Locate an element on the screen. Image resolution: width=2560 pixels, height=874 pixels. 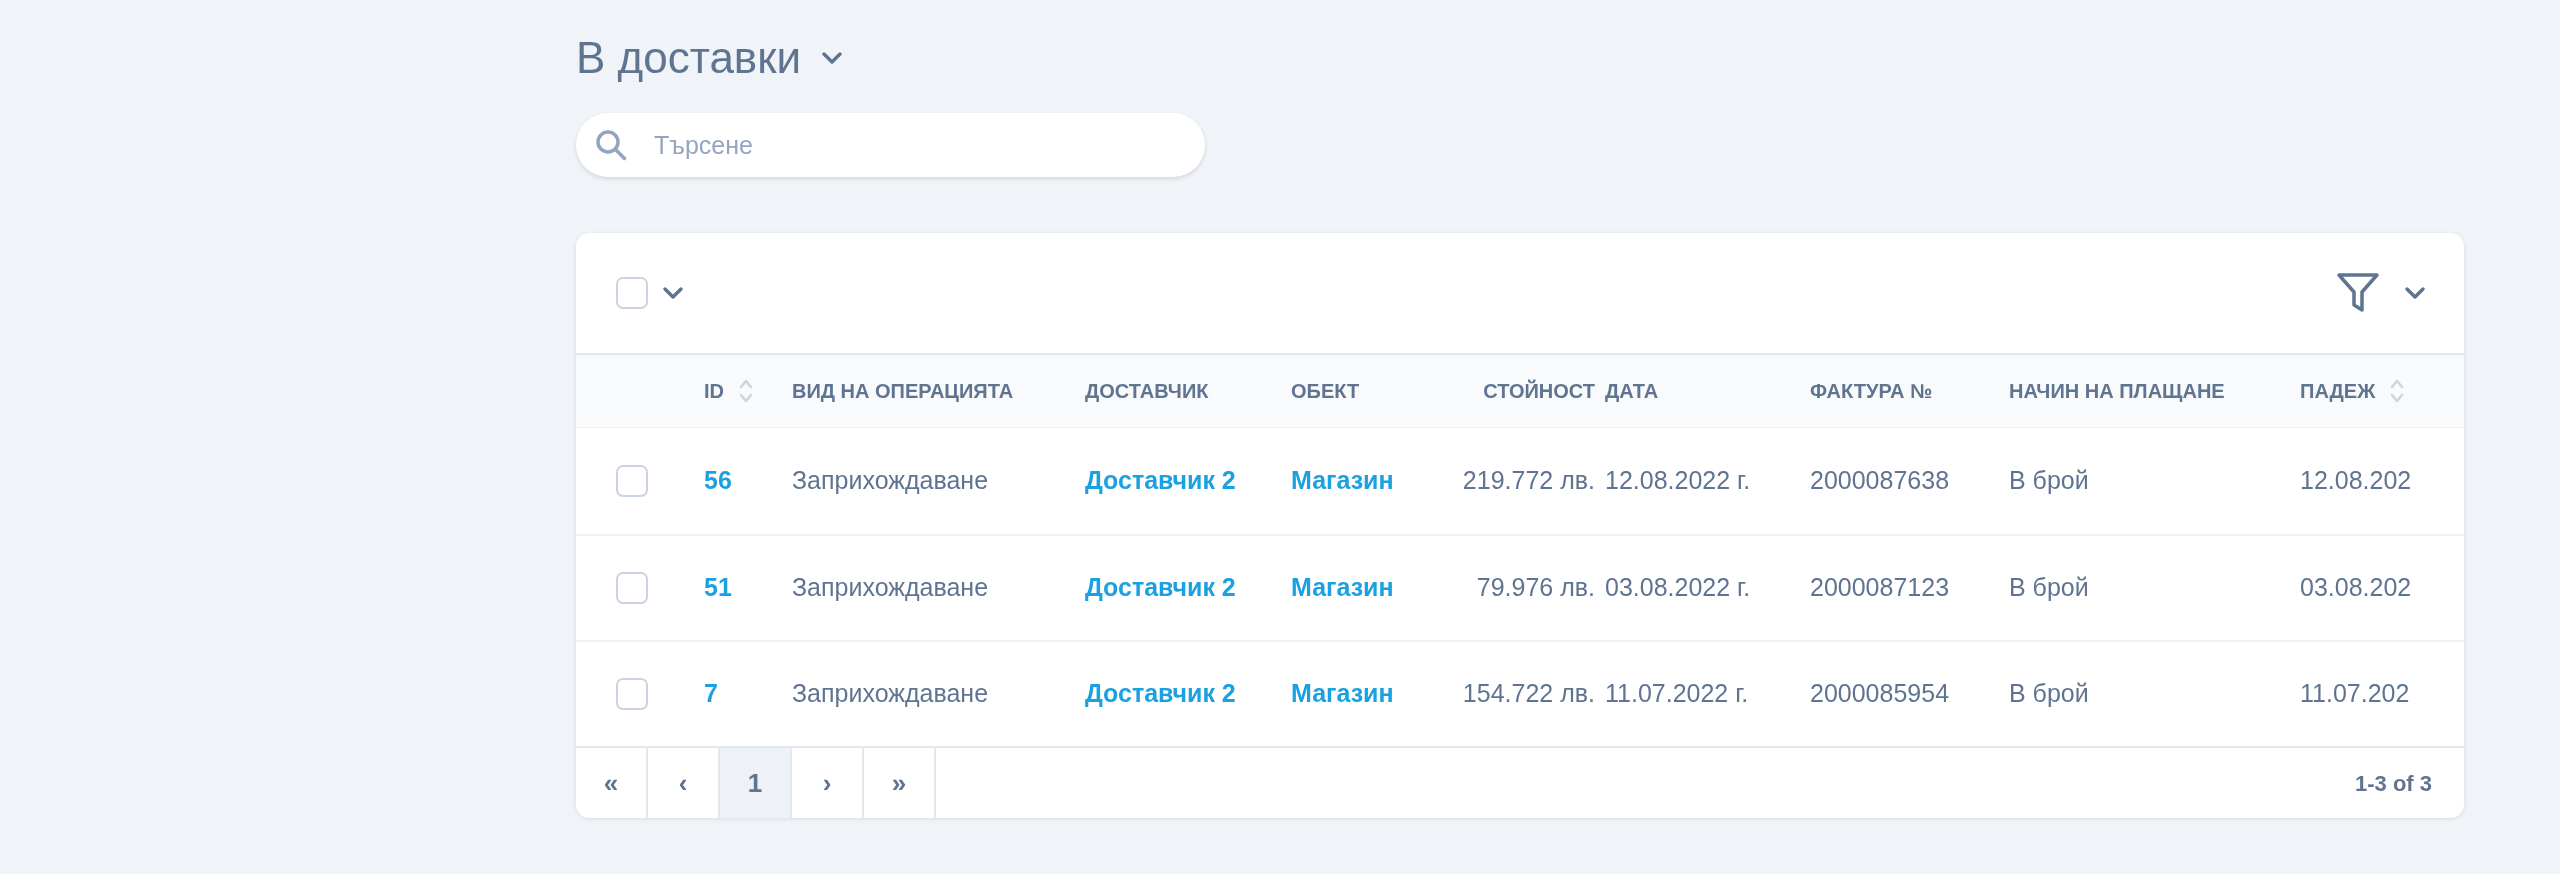
table-cell-text: 03.08.2022 г. is located at coordinates (1678, 588).